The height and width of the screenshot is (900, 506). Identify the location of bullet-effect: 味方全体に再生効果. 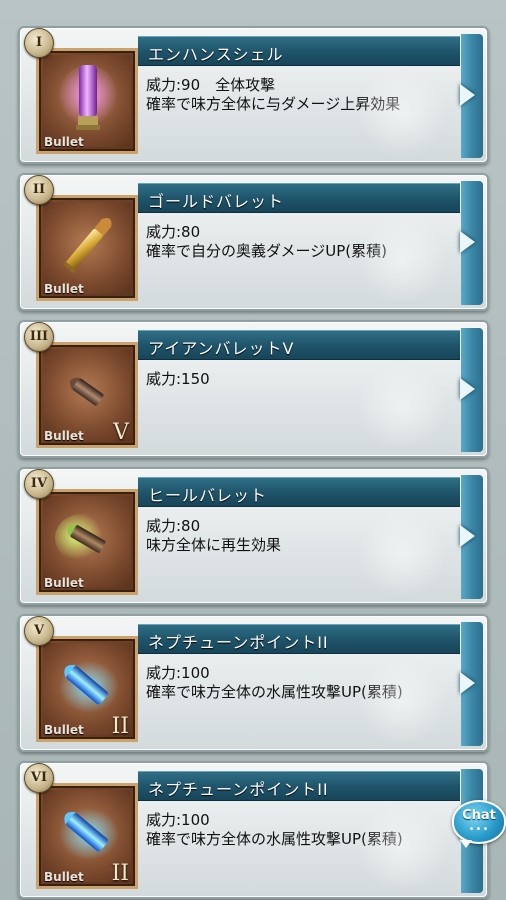
(214, 545).